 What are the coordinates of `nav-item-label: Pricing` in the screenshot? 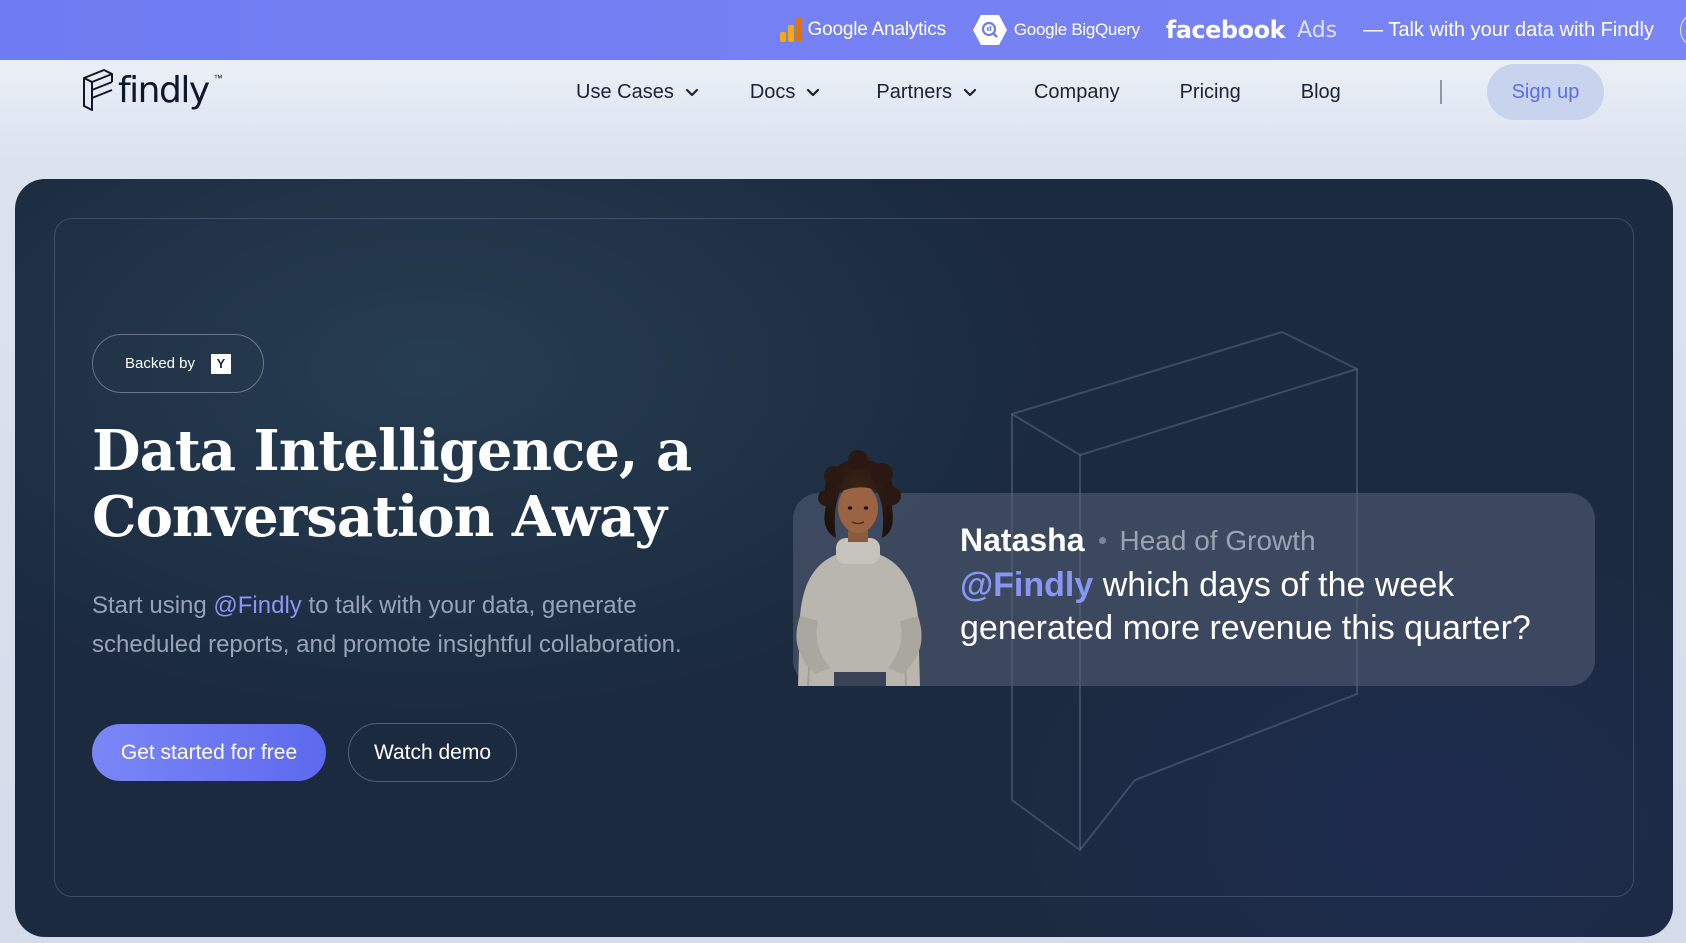 It's located at (1210, 91).